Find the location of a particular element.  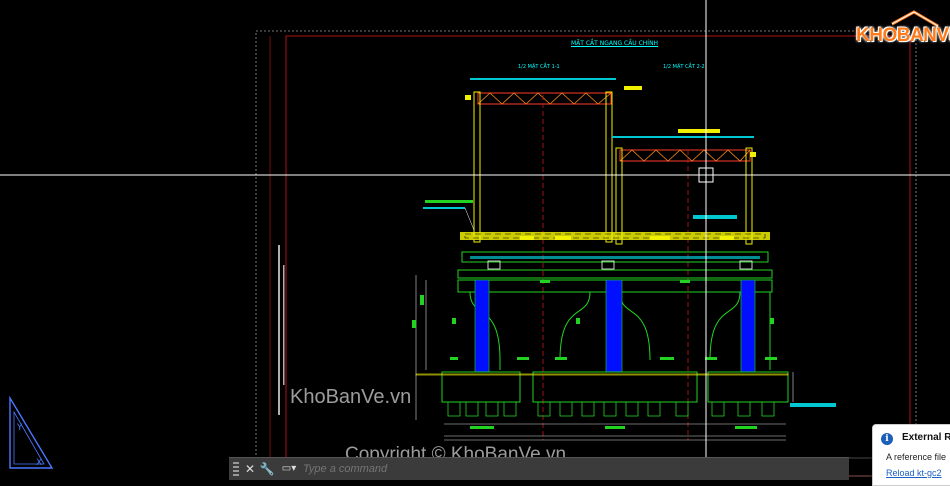

left-truss is located at coordinates (553, 160).